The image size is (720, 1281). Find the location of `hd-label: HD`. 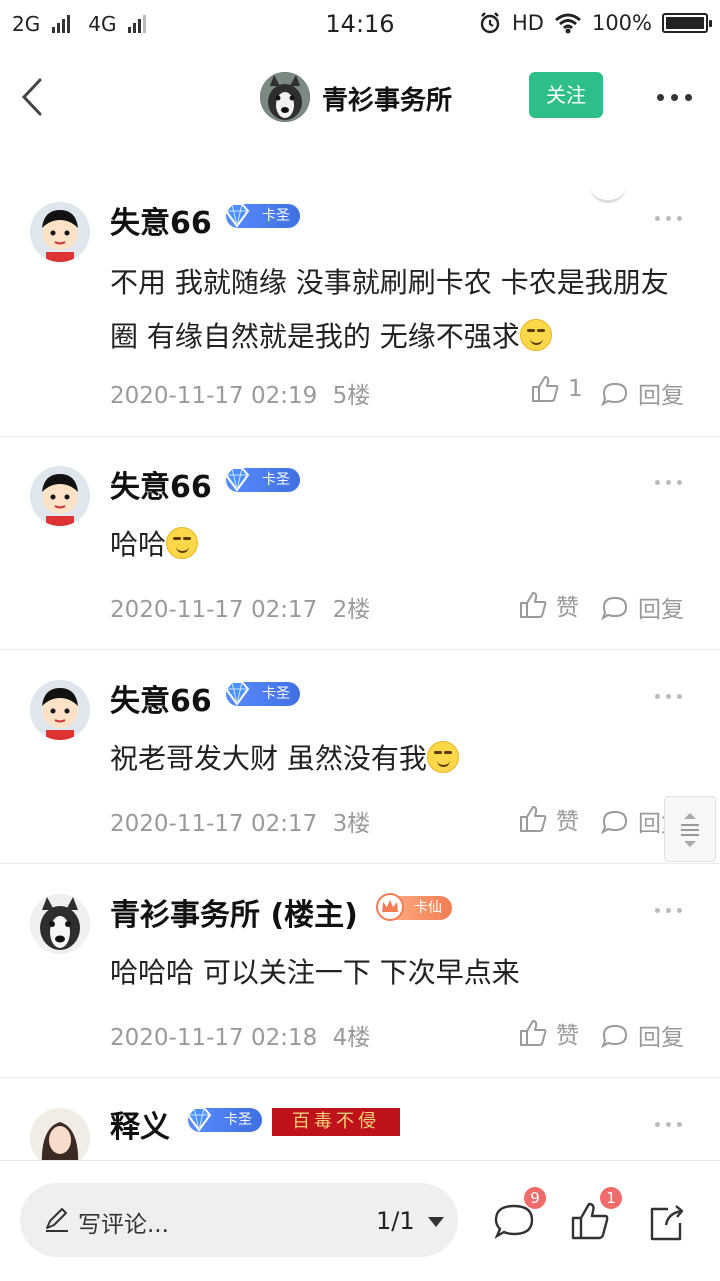

hd-label: HD is located at coordinates (527, 23).